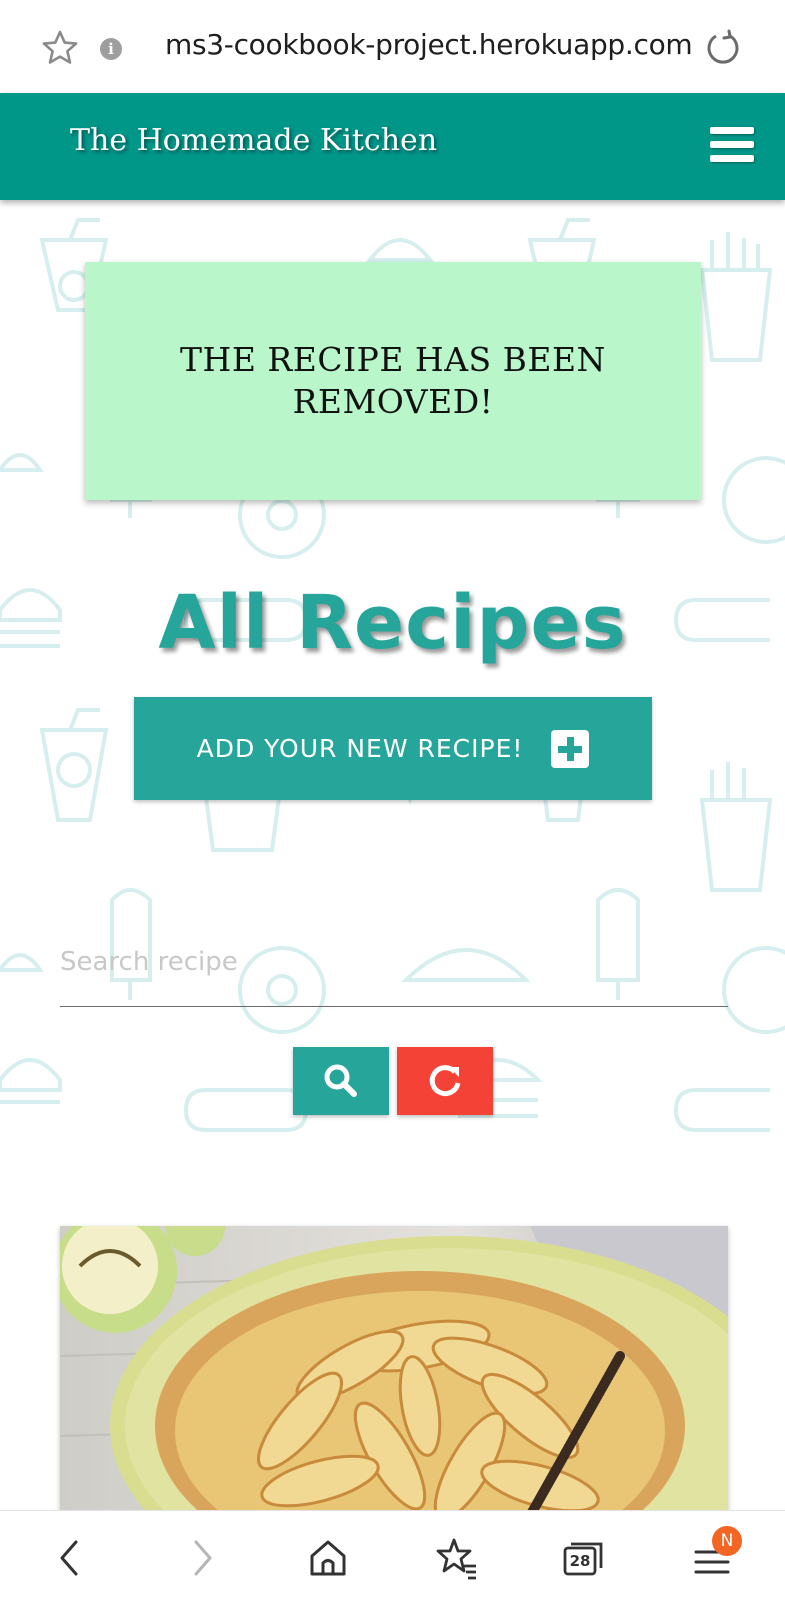 Image resolution: width=785 pixels, height=1600 pixels. I want to click on redo-icon, so click(445, 1081).